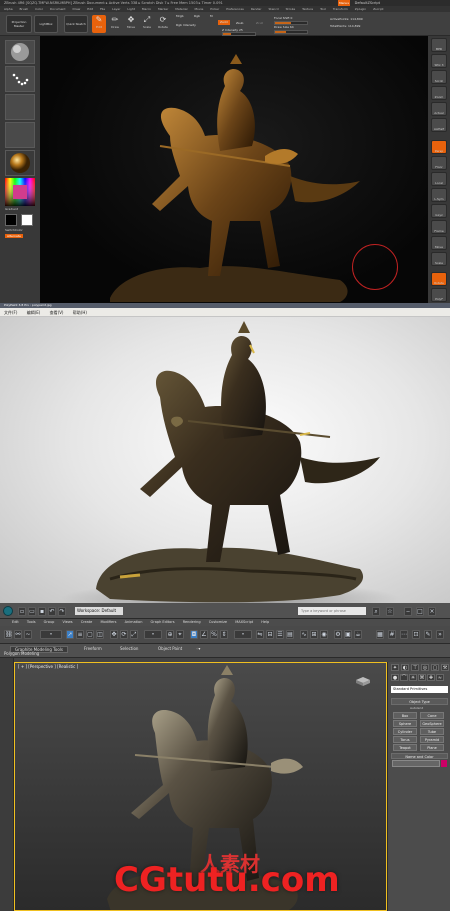  What do you see at coordinates (420, 611) in the screenshot?
I see `maximize-icon: □` at bounding box center [420, 611].